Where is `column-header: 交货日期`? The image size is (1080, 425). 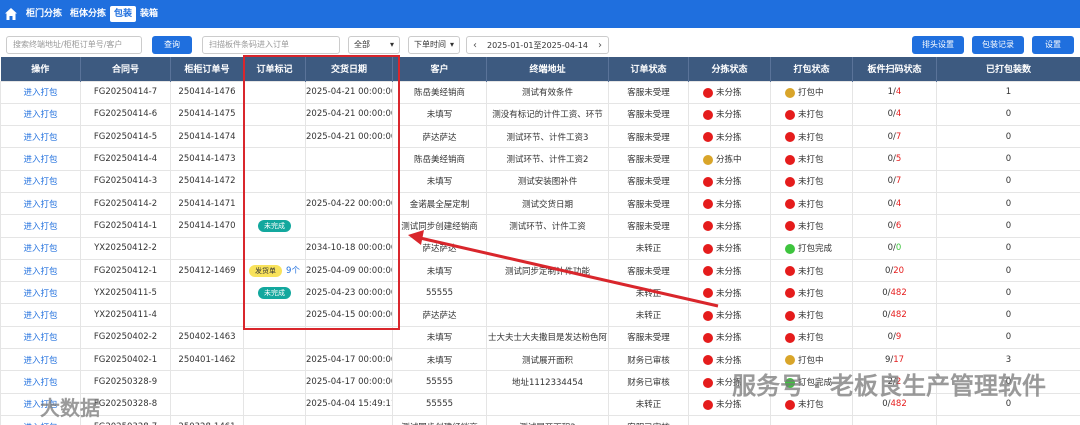 column-header: 交货日期 is located at coordinates (349, 69).